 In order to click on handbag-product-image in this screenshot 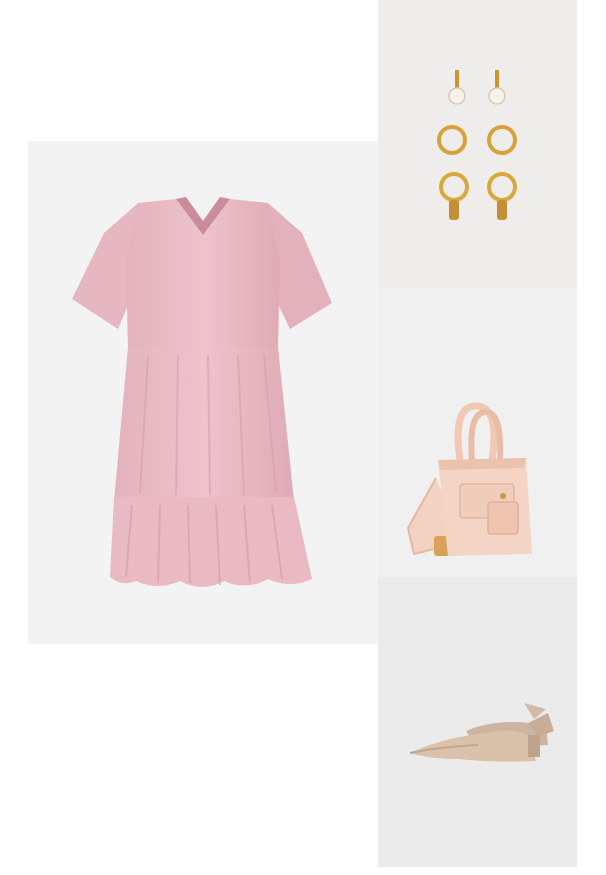, I will do `click(477, 432)`.